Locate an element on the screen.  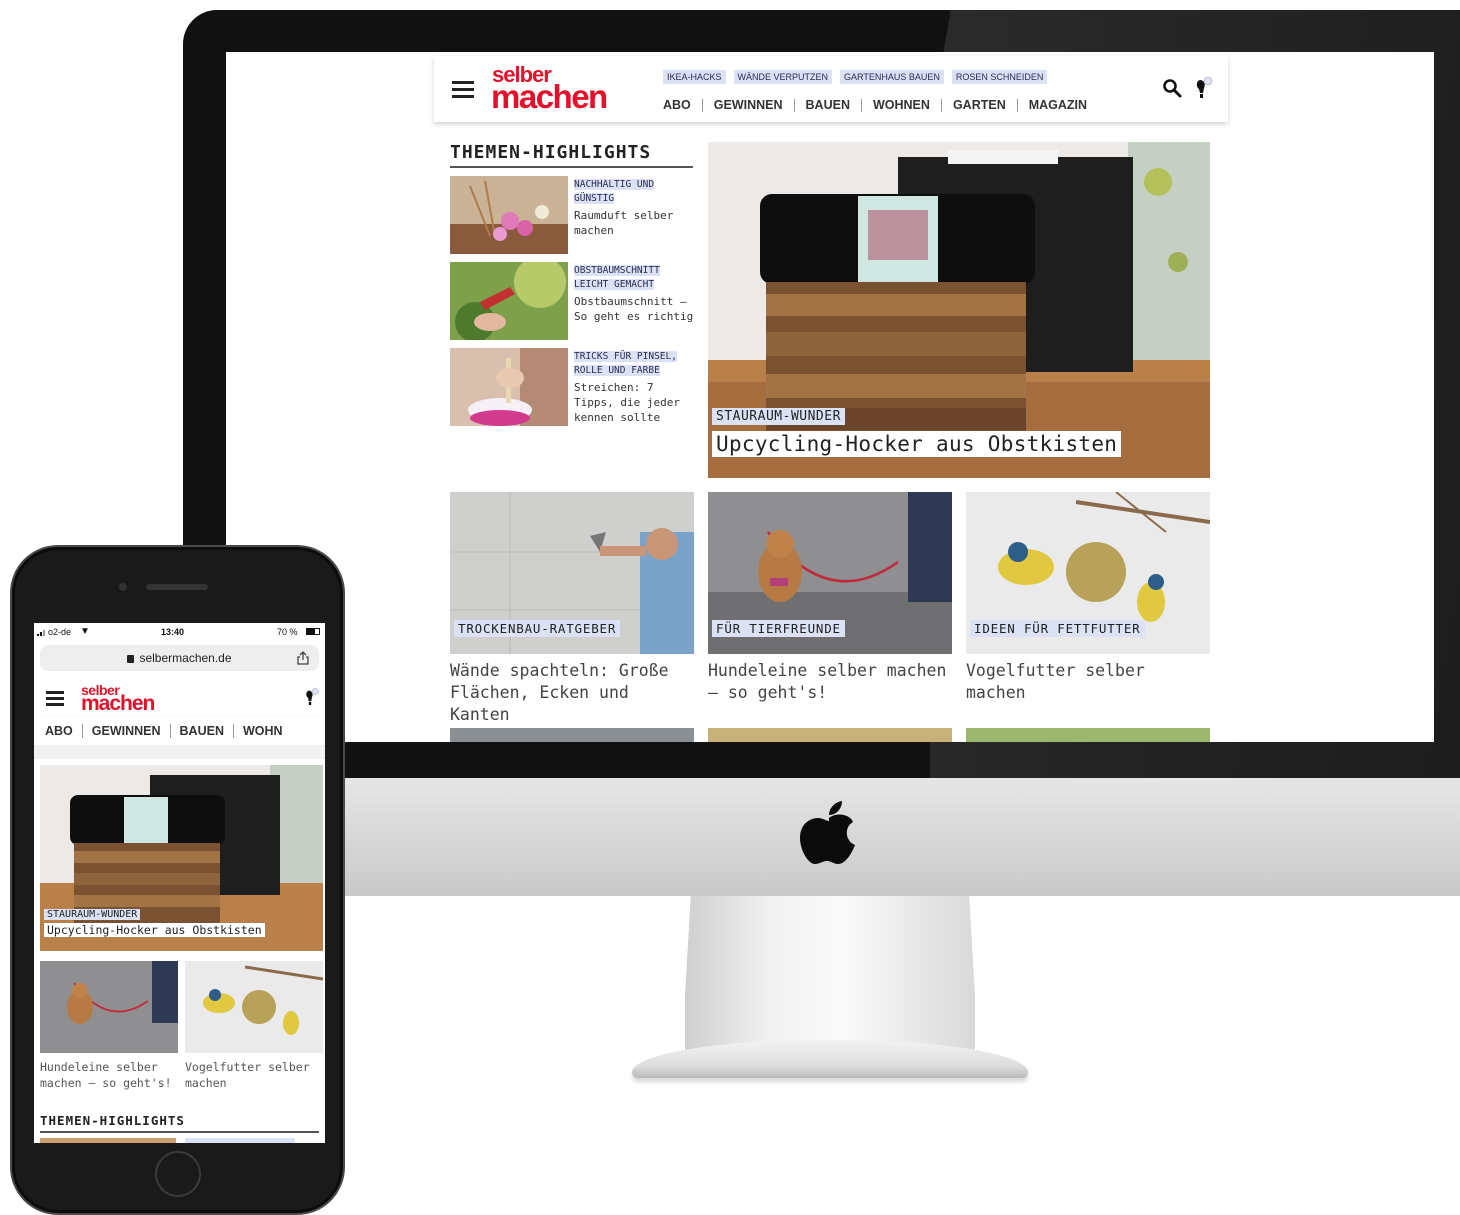
highlight-thumbnail-peek is located at coordinates (108, 1140).